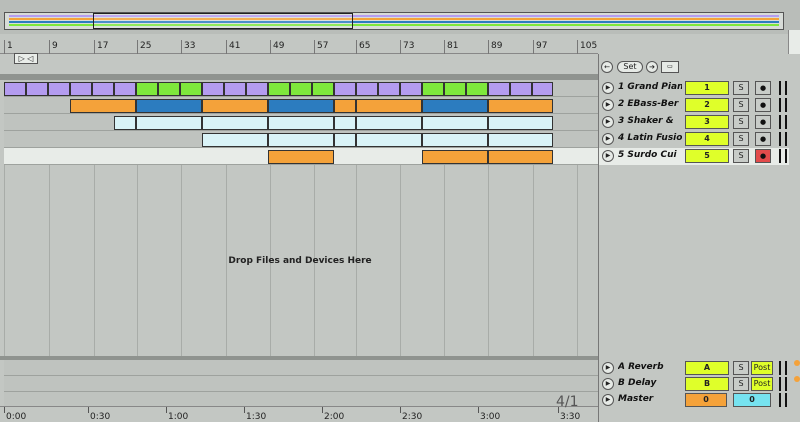 The height and width of the screenshot is (422, 800). Describe the element at coordinates (650, 400) in the screenshot. I see `return-name: Master` at that location.